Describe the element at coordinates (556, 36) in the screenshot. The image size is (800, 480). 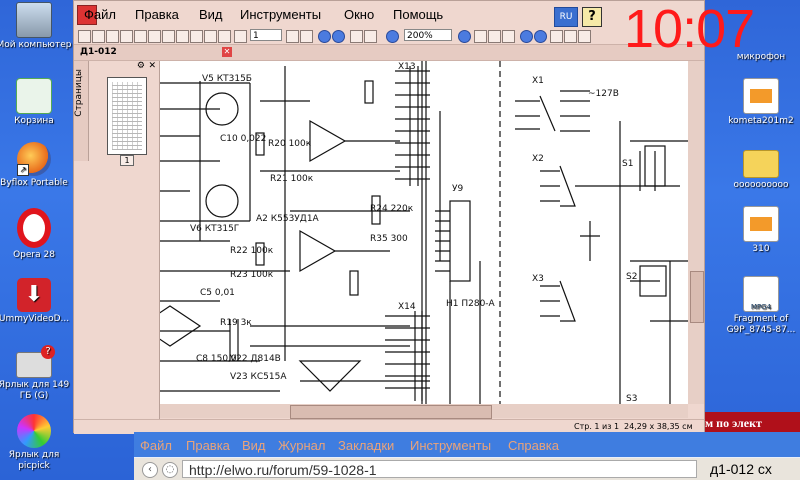
I see `layout-icon` at that location.